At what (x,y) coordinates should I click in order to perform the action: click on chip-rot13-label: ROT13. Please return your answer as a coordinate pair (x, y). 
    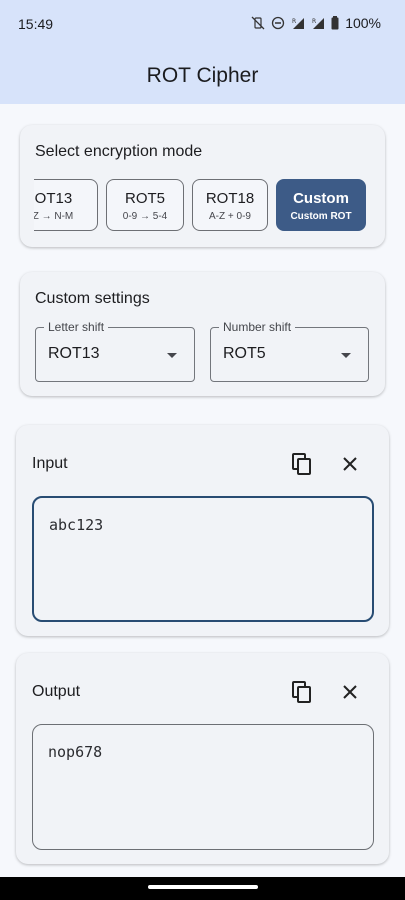
    Looking at the image, I should click on (53, 198).